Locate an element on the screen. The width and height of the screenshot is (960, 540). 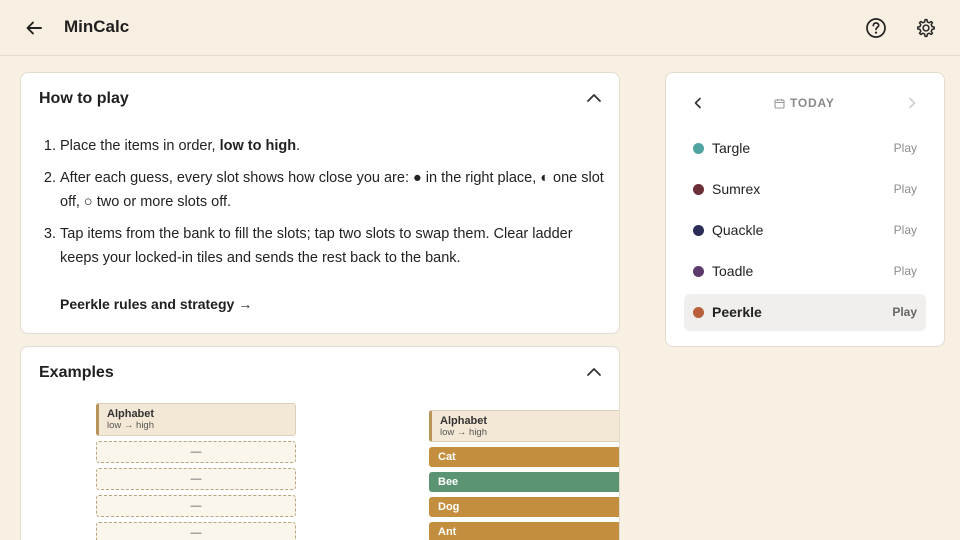
ladder-tile: Dog is located at coordinates (524, 507).